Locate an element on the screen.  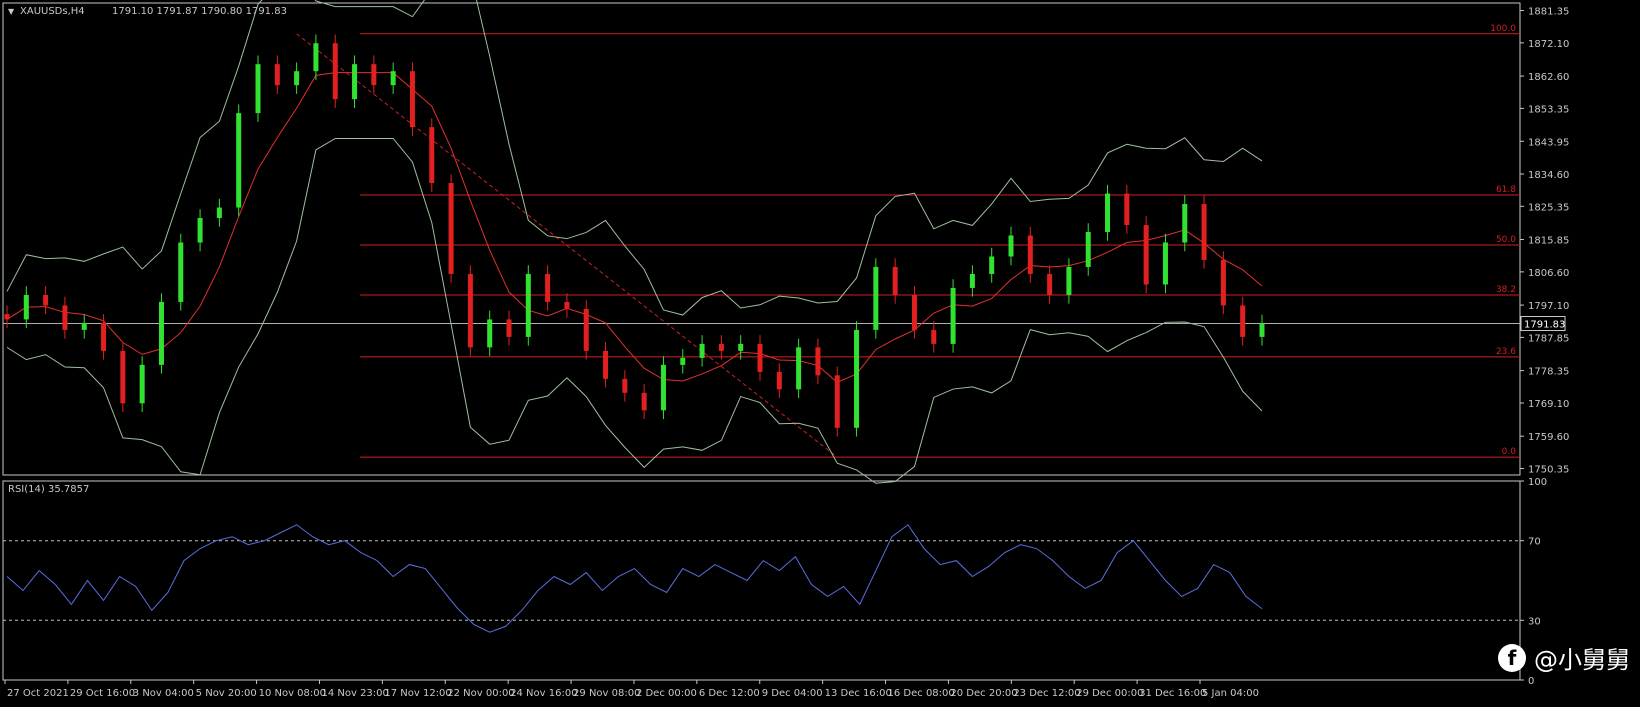
fibonacci-level-label: 61.8 is located at coordinates (1506, 190).